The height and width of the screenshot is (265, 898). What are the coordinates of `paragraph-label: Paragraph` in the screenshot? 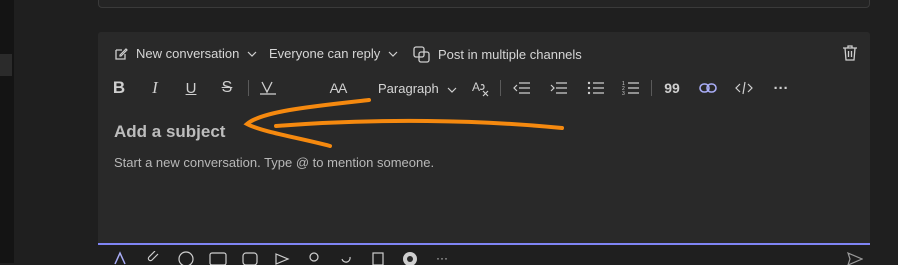 It's located at (408, 88).